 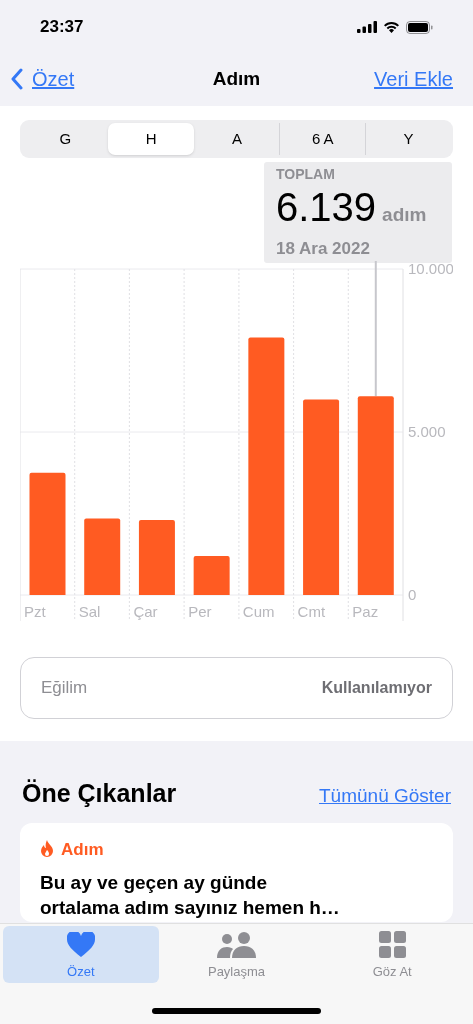 I want to click on y-axis-label: 0, so click(x=412, y=594).